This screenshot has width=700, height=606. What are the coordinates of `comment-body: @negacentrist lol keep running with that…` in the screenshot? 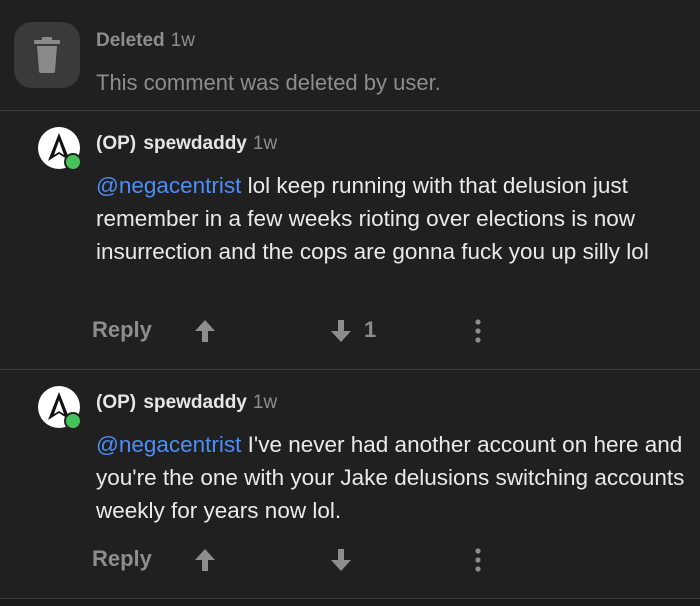 It's located at (391, 218).